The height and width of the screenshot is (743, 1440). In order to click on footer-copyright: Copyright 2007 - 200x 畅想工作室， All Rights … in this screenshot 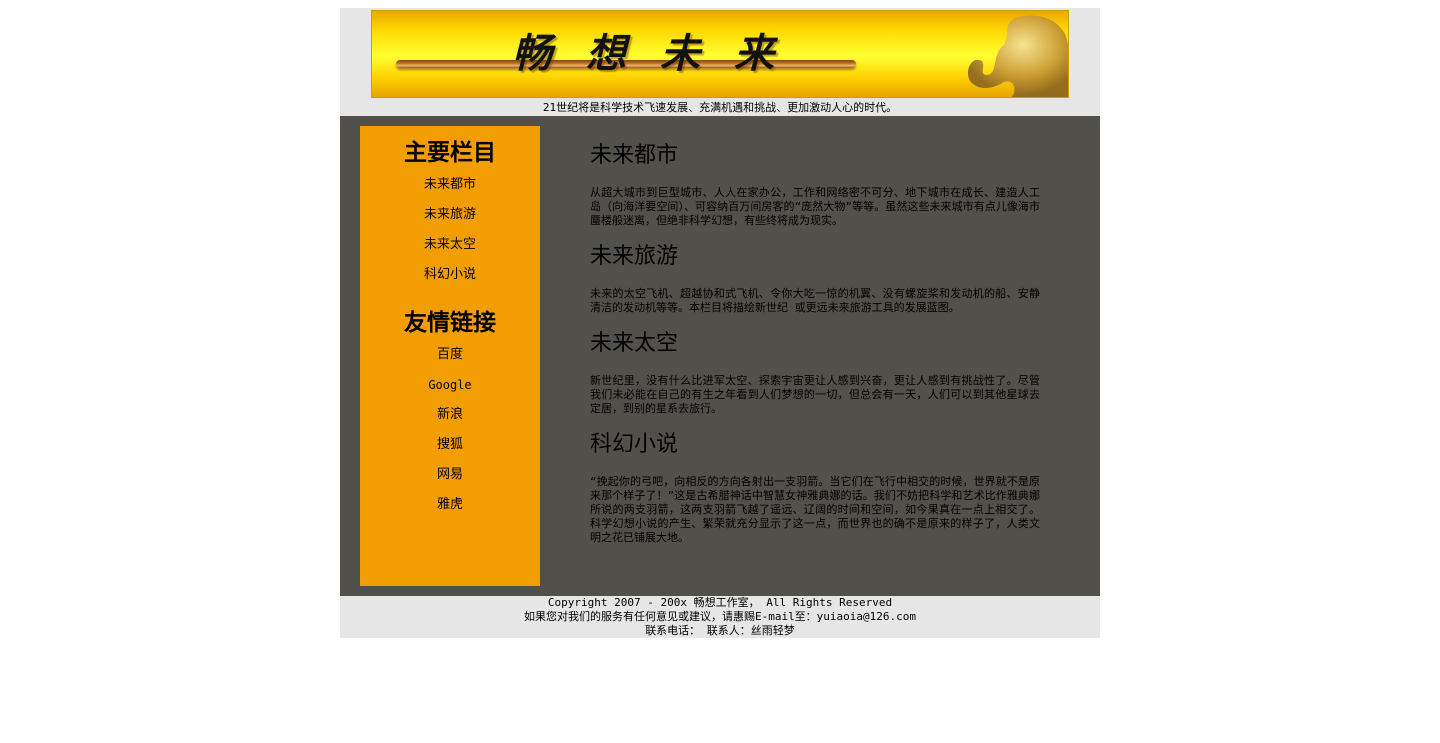, I will do `click(720, 602)`.